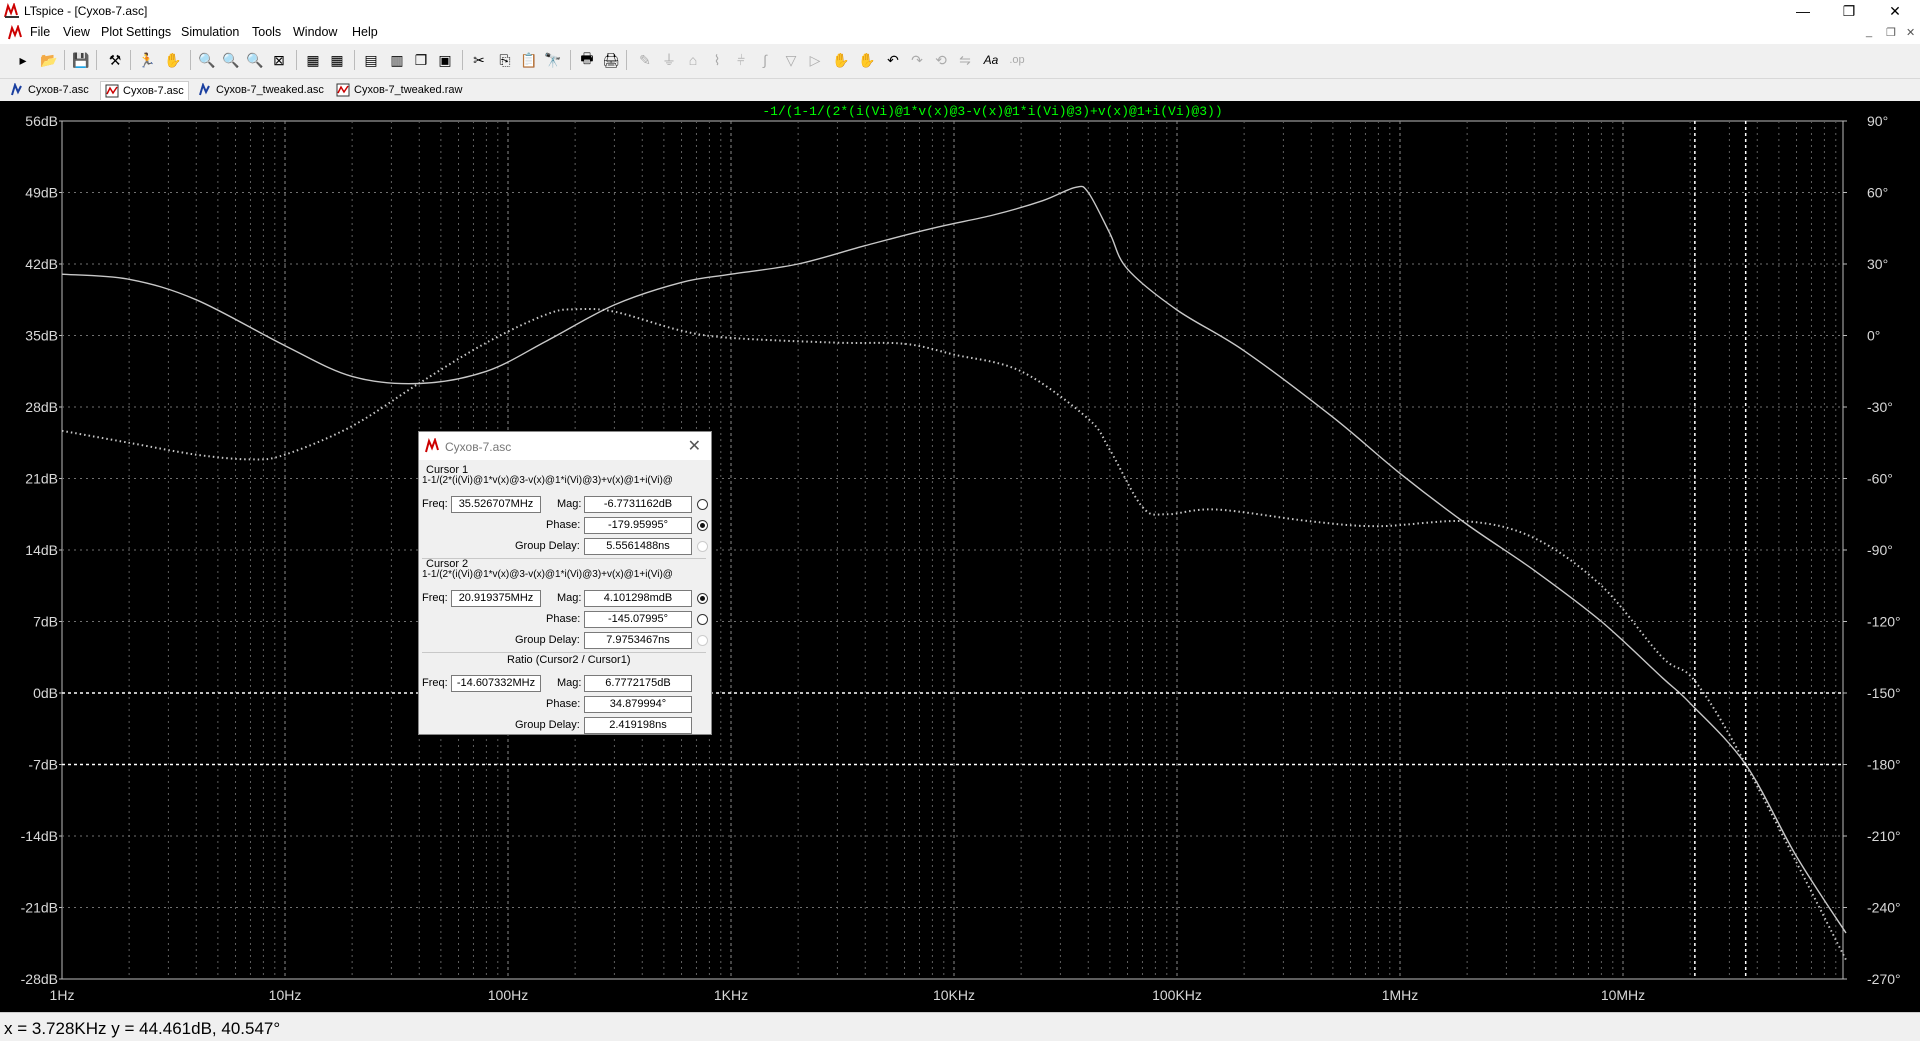  Describe the element at coordinates (765, 60) in the screenshot. I see `inductor-icon: ∫` at that location.